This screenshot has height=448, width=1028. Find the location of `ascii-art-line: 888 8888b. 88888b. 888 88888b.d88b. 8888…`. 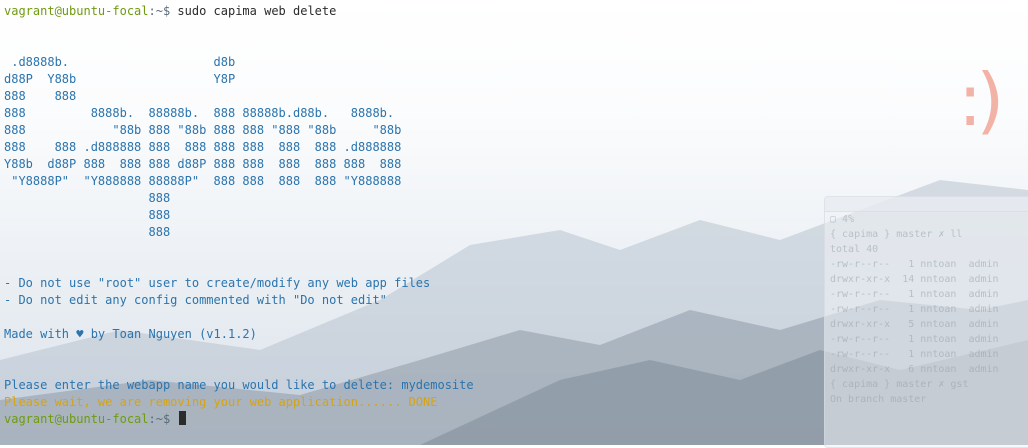

ascii-art-line: 888 8888b. 88888b. 888 88888b.d88b. 8888… is located at coordinates (199, 113).